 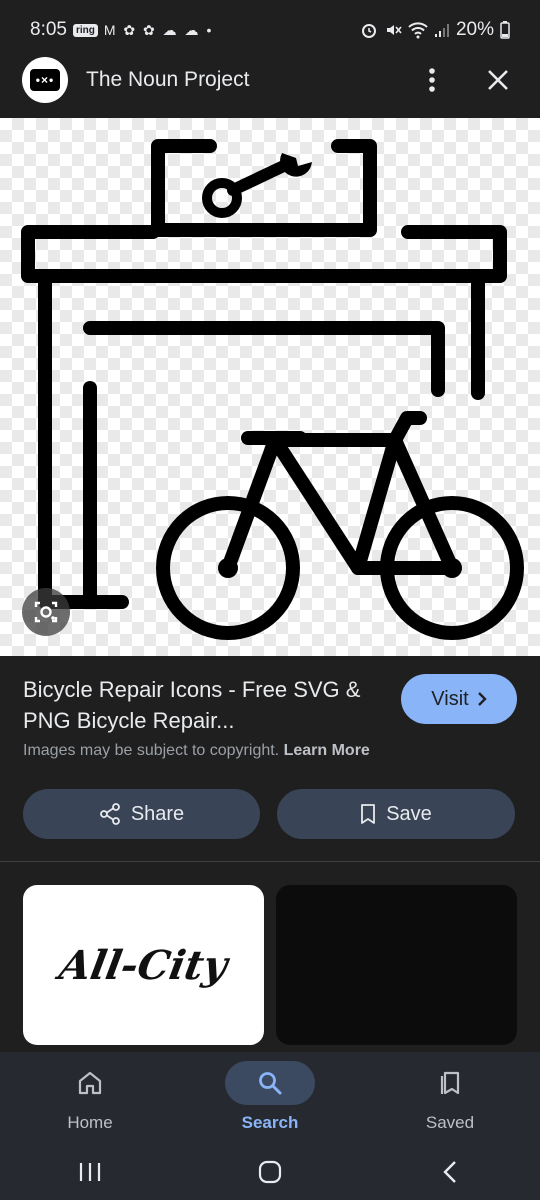 I want to click on system-navigation-bar, so click(x=270, y=1172).